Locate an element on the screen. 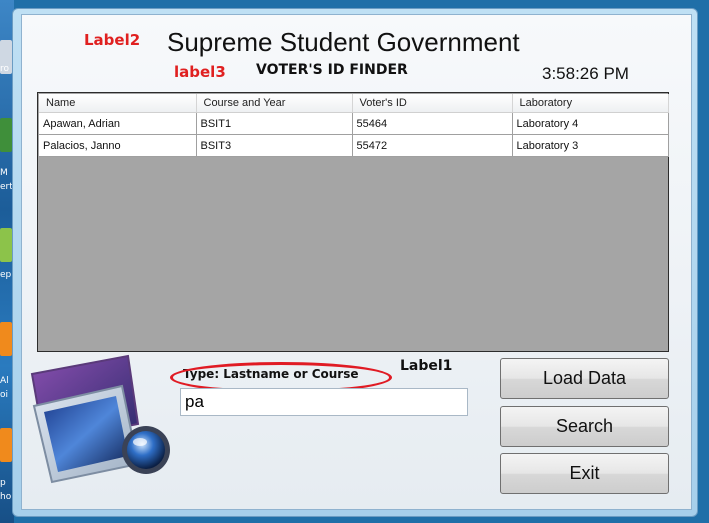 The width and height of the screenshot is (709, 523). table-row: Apawan, Adrian BSIT1 55464 Laboratory 4 is located at coordinates (354, 123).